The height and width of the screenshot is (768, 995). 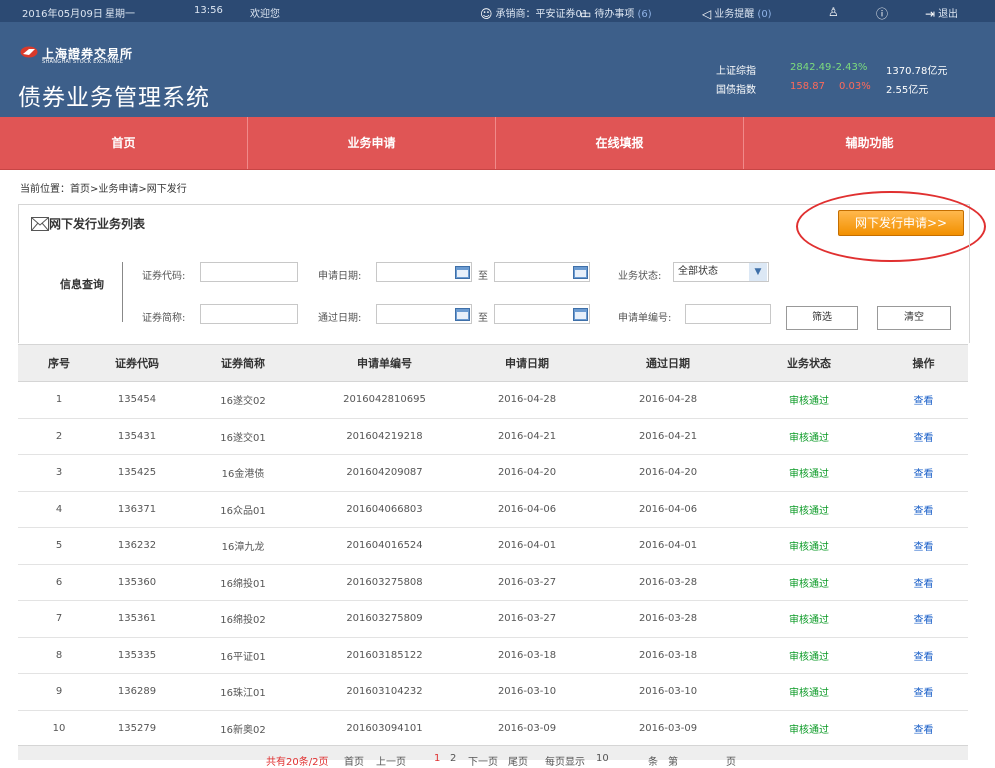 What do you see at coordinates (243, 400) in the screenshot?
I see `table-cell: 16遂交02` at bounding box center [243, 400].